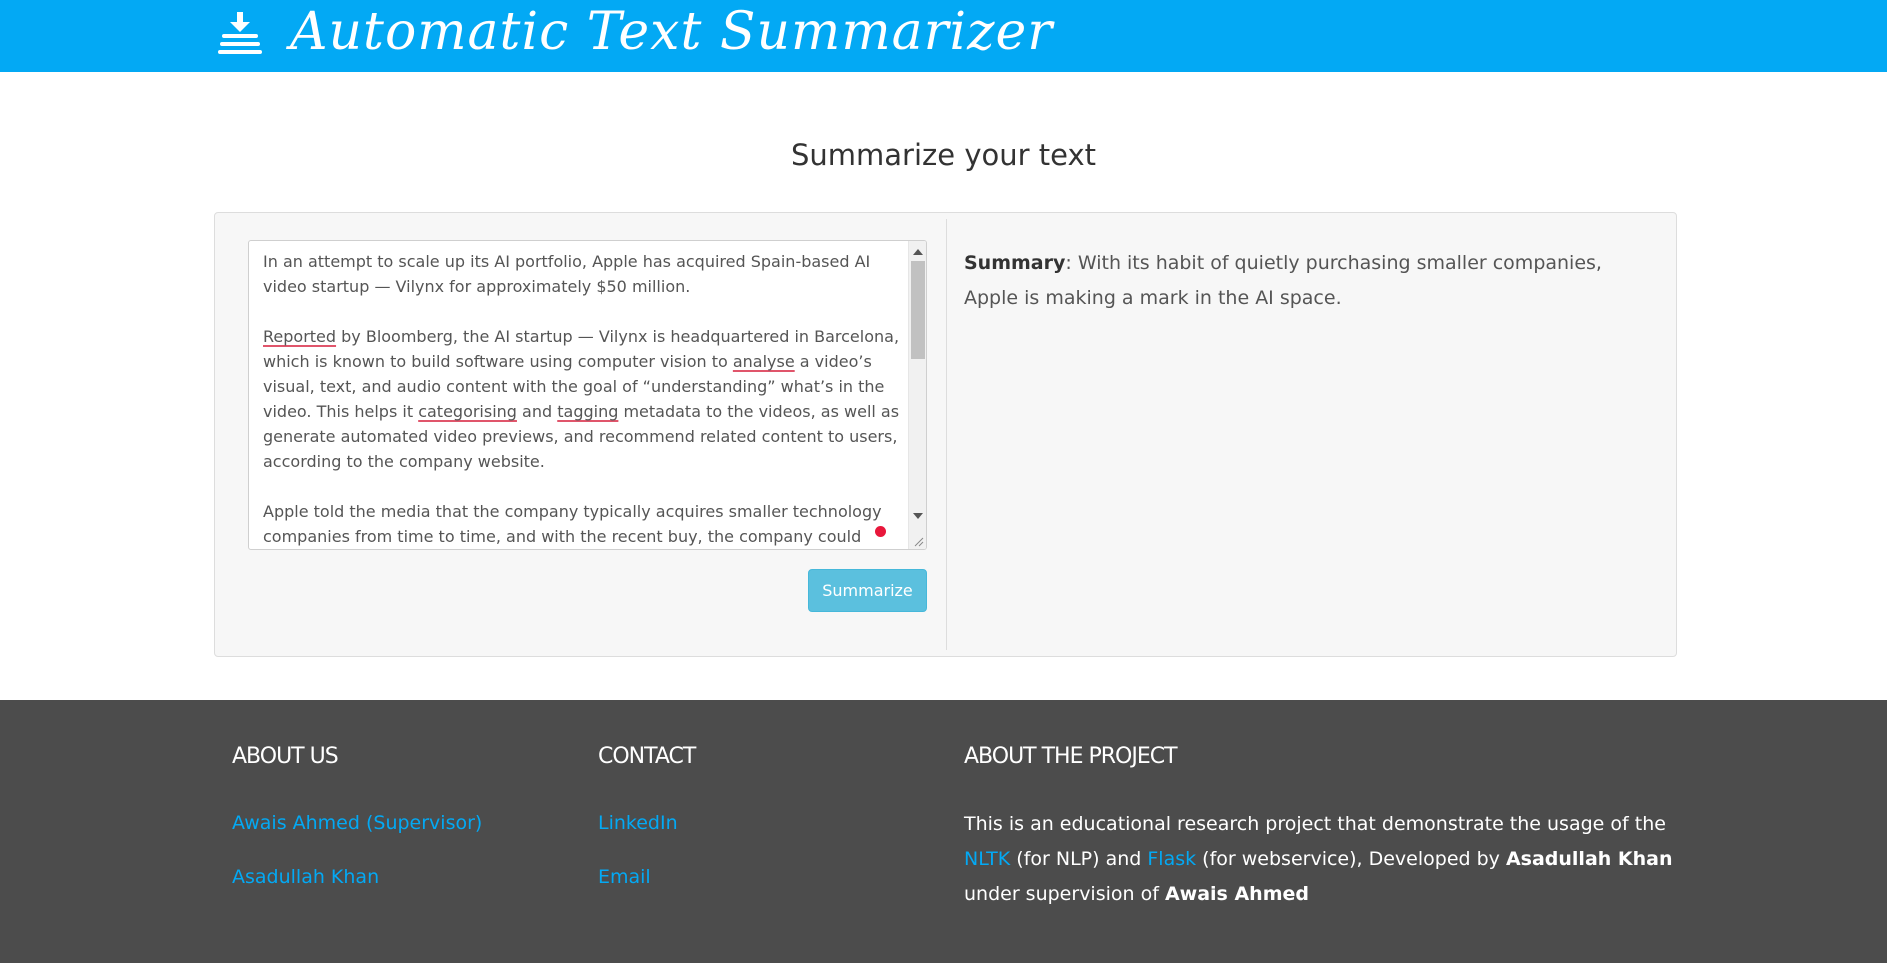  What do you see at coordinates (880, 531) in the screenshot?
I see `extension-indicator-dot` at bounding box center [880, 531].